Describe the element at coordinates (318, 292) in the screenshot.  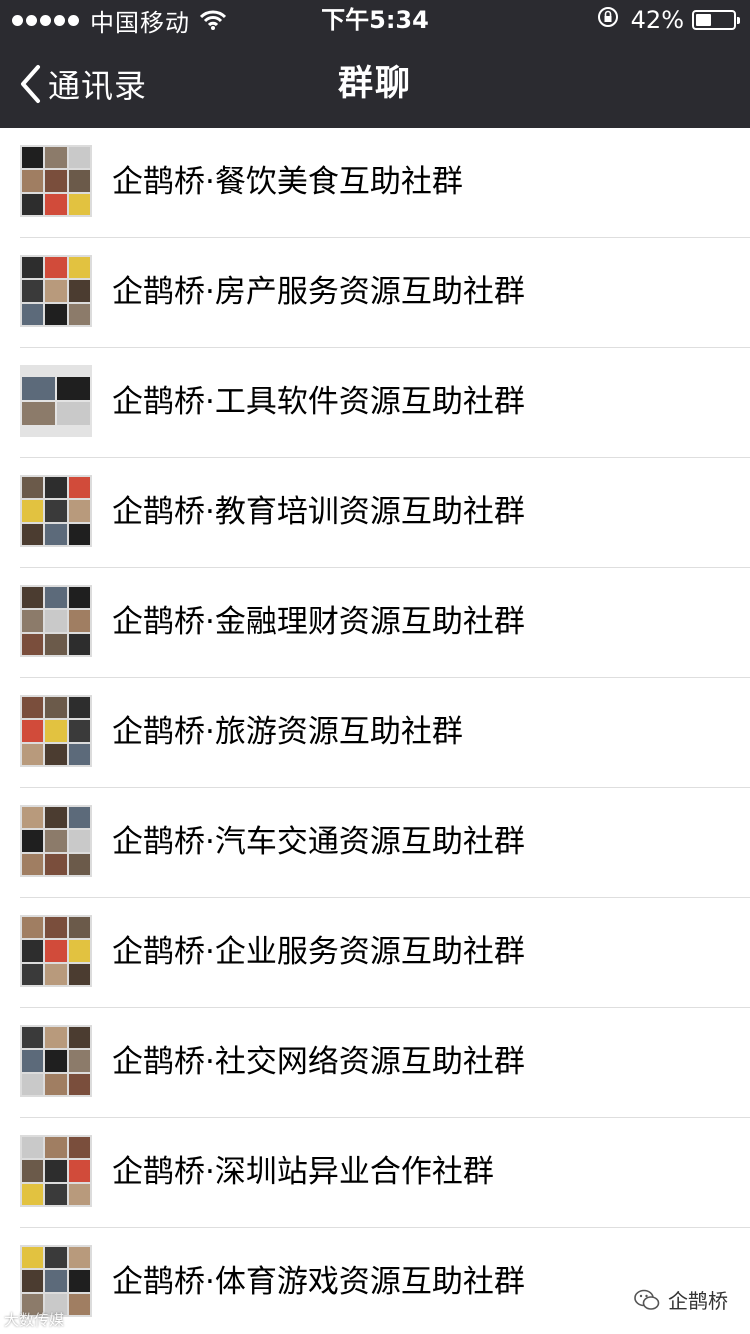
I see `group-name: 企鹊桥·房产服务资源互助社群` at that location.